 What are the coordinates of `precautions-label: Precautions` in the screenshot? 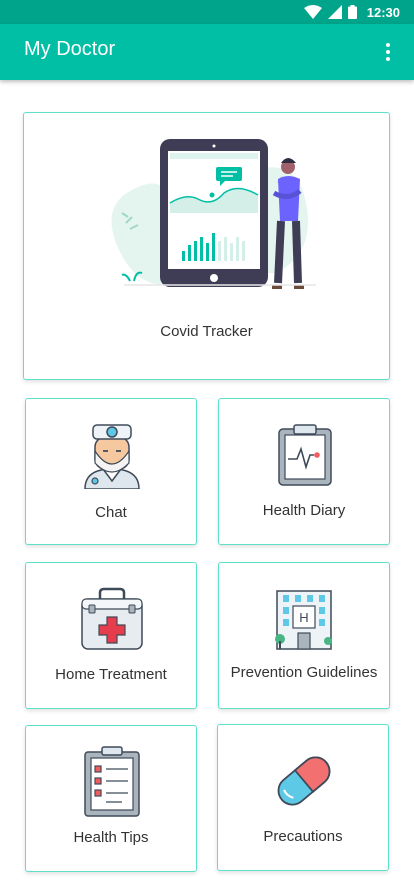 It's located at (303, 836).